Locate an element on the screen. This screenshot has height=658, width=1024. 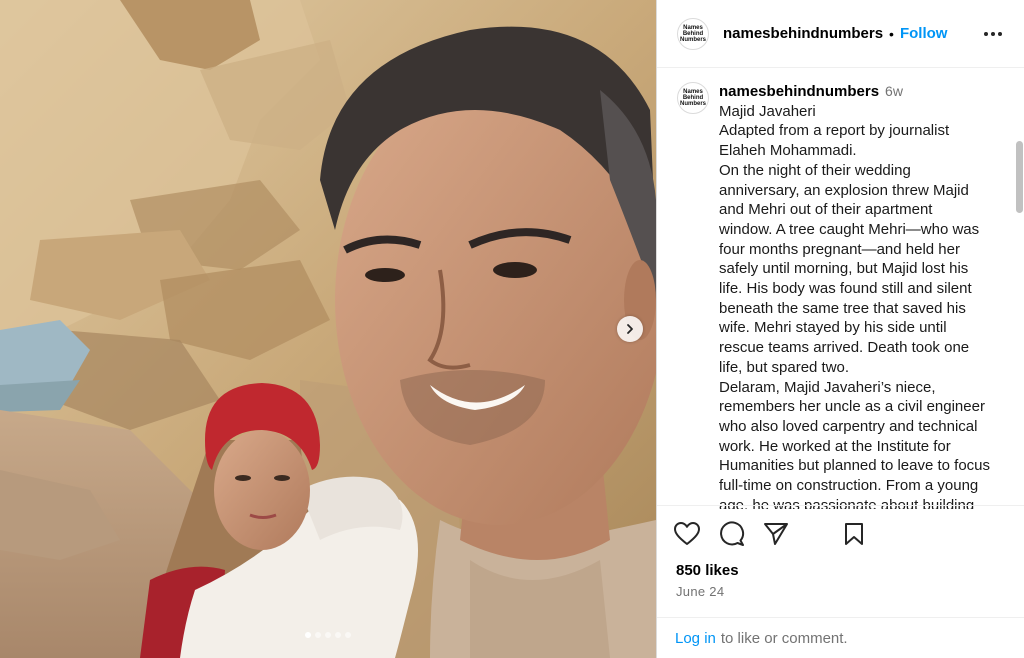
save-button is located at coordinates (854, 534).